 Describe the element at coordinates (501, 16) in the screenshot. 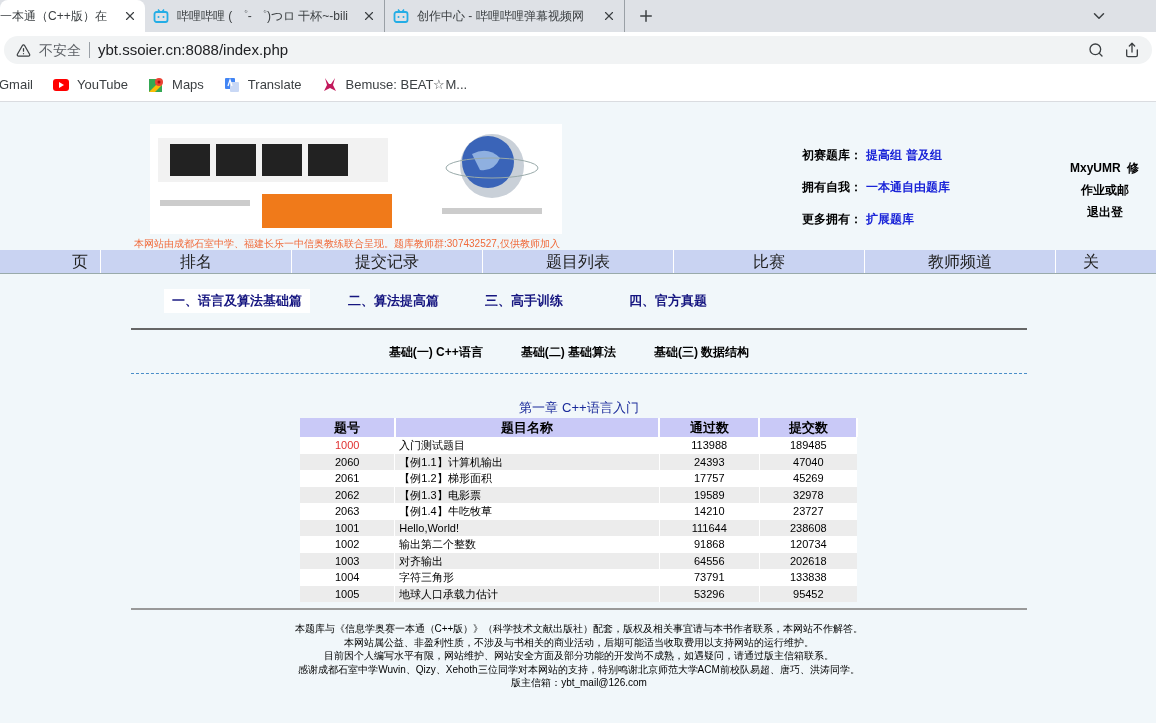

I see `tab-title: 创作中心 - 哔哩哔哩弹幕视频网` at that location.